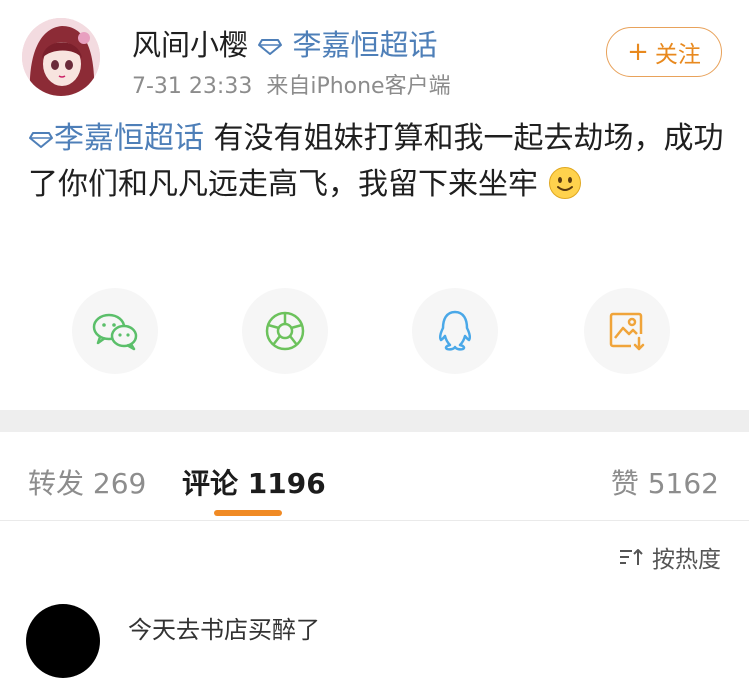 This screenshot has height=678, width=749. Describe the element at coordinates (63, 641) in the screenshot. I see `comment-avatar` at that location.